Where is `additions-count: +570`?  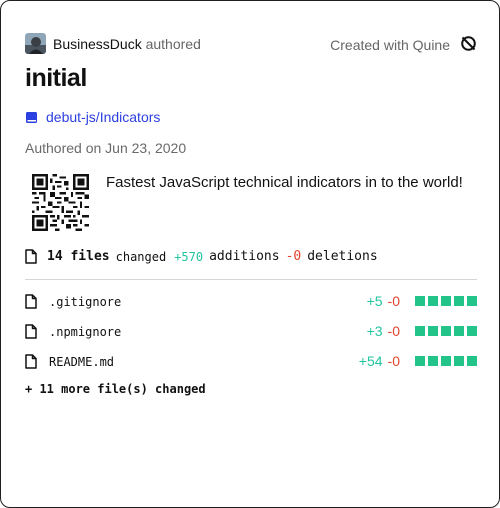 additions-count: +570 is located at coordinates (189, 256).